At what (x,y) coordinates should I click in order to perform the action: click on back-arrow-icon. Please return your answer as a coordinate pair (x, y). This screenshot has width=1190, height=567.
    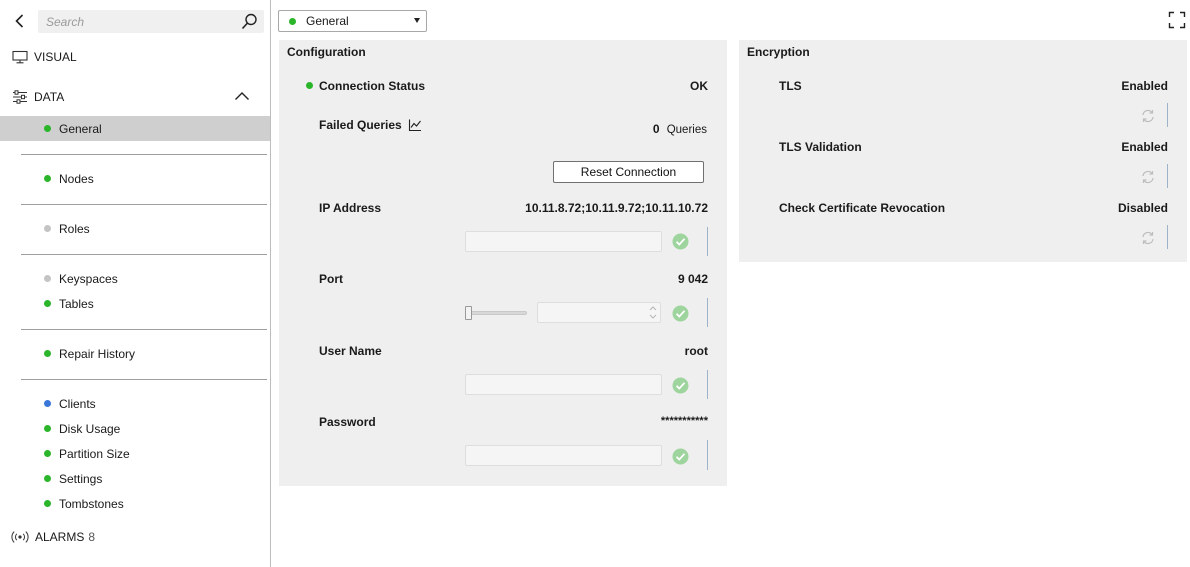
    Looking at the image, I should click on (20, 21).